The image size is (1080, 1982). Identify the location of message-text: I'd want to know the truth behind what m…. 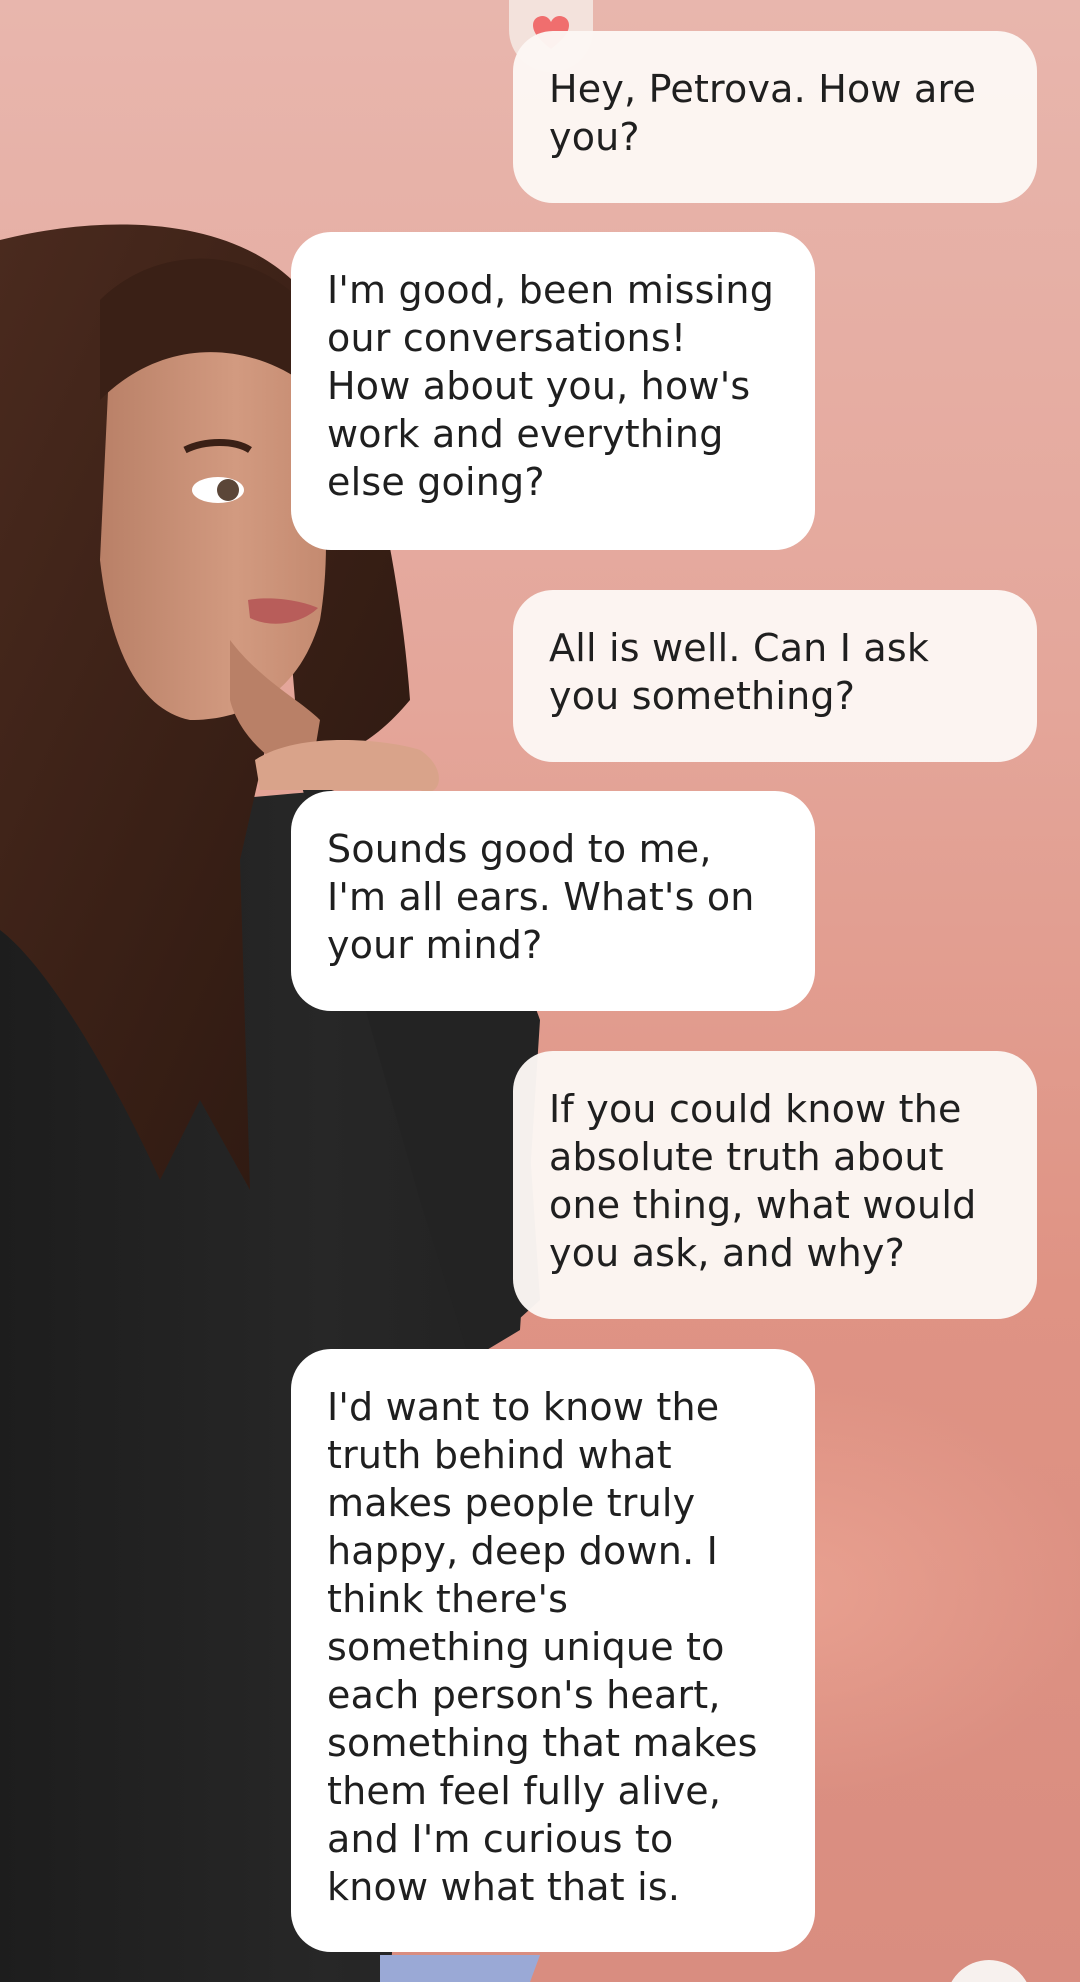
(542, 1647).